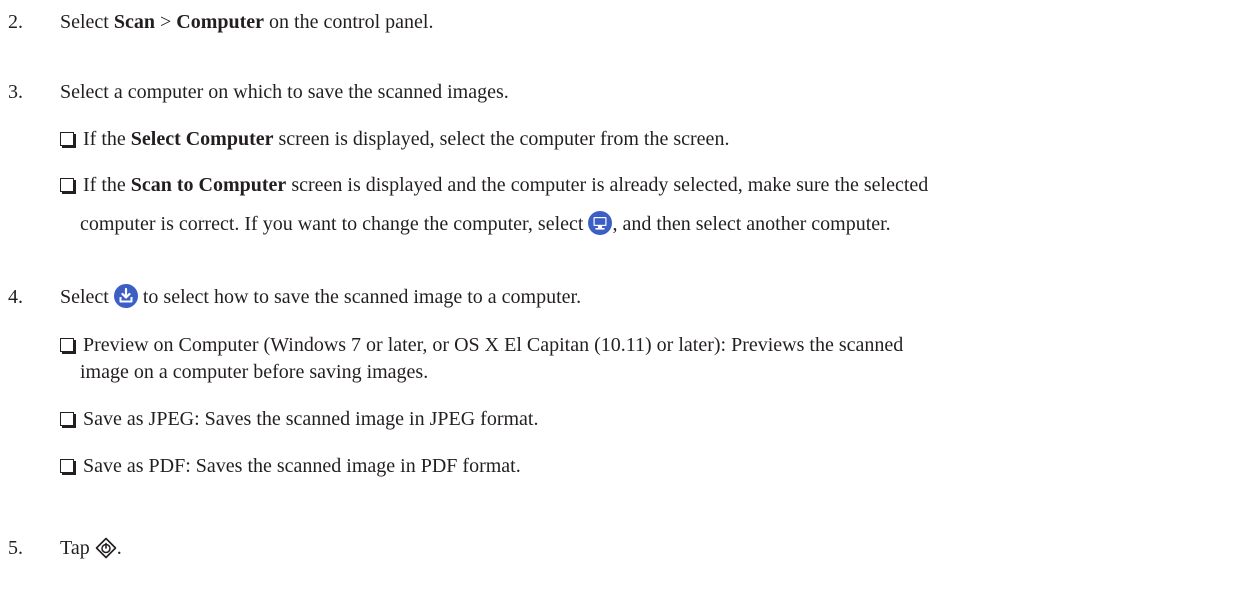  I want to click on step-3-number: 3., so click(15, 92).